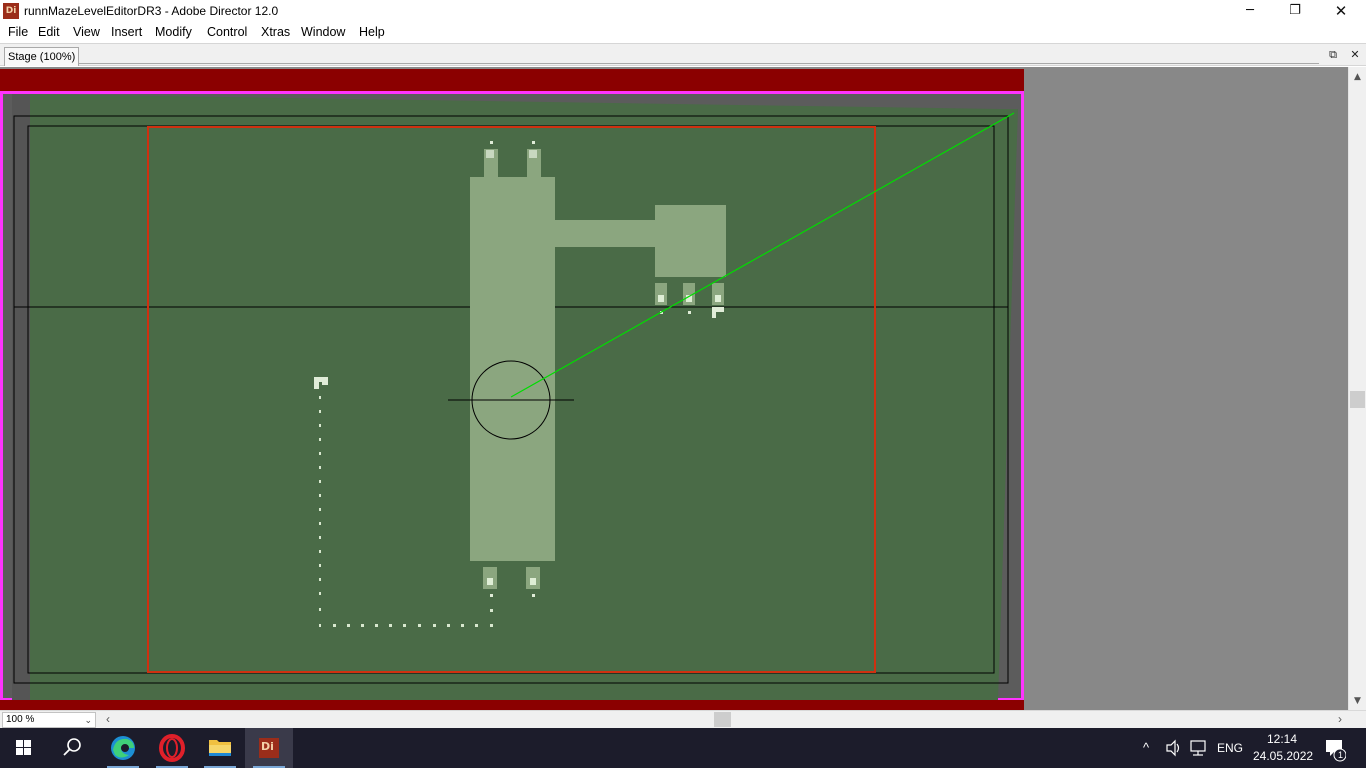  I want to click on tab-strip-line, so click(699, 63).